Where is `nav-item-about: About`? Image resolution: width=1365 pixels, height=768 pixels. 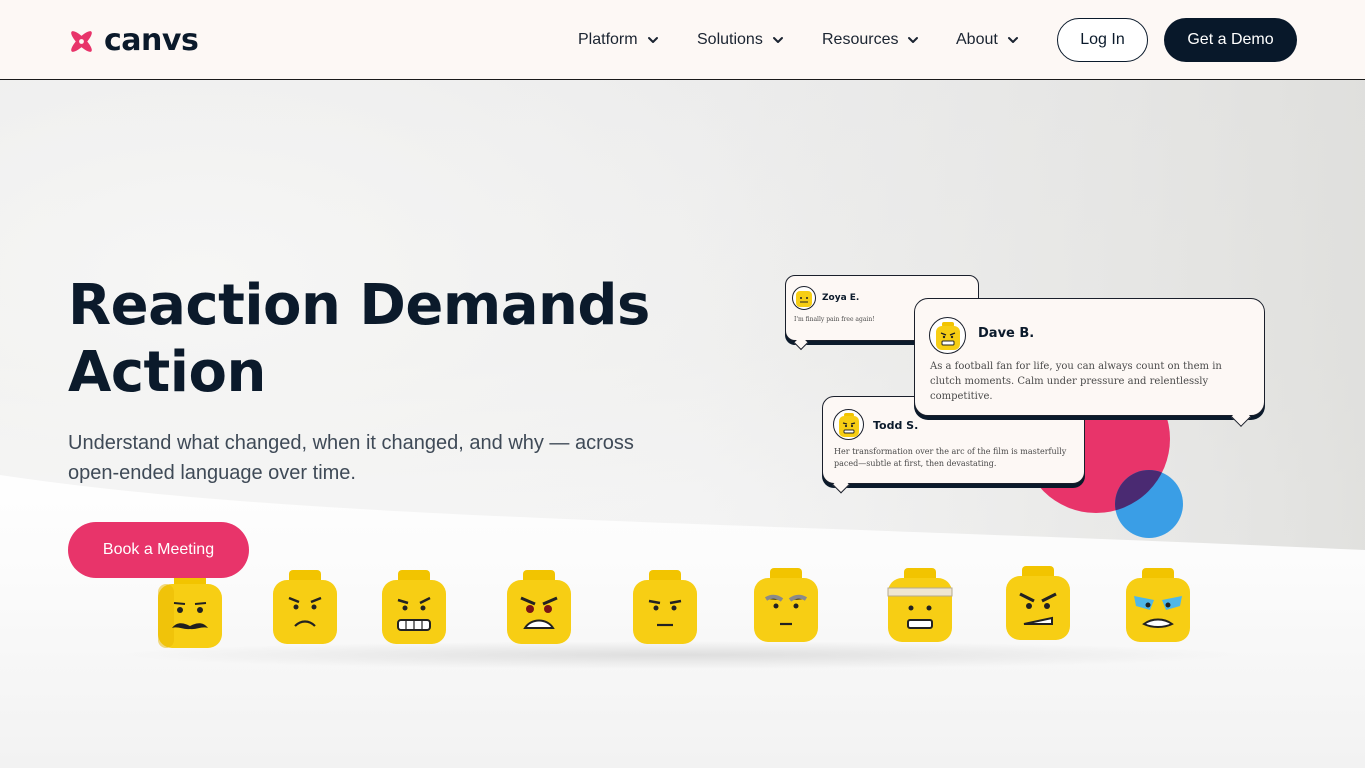 nav-item-about: About is located at coordinates (988, 40).